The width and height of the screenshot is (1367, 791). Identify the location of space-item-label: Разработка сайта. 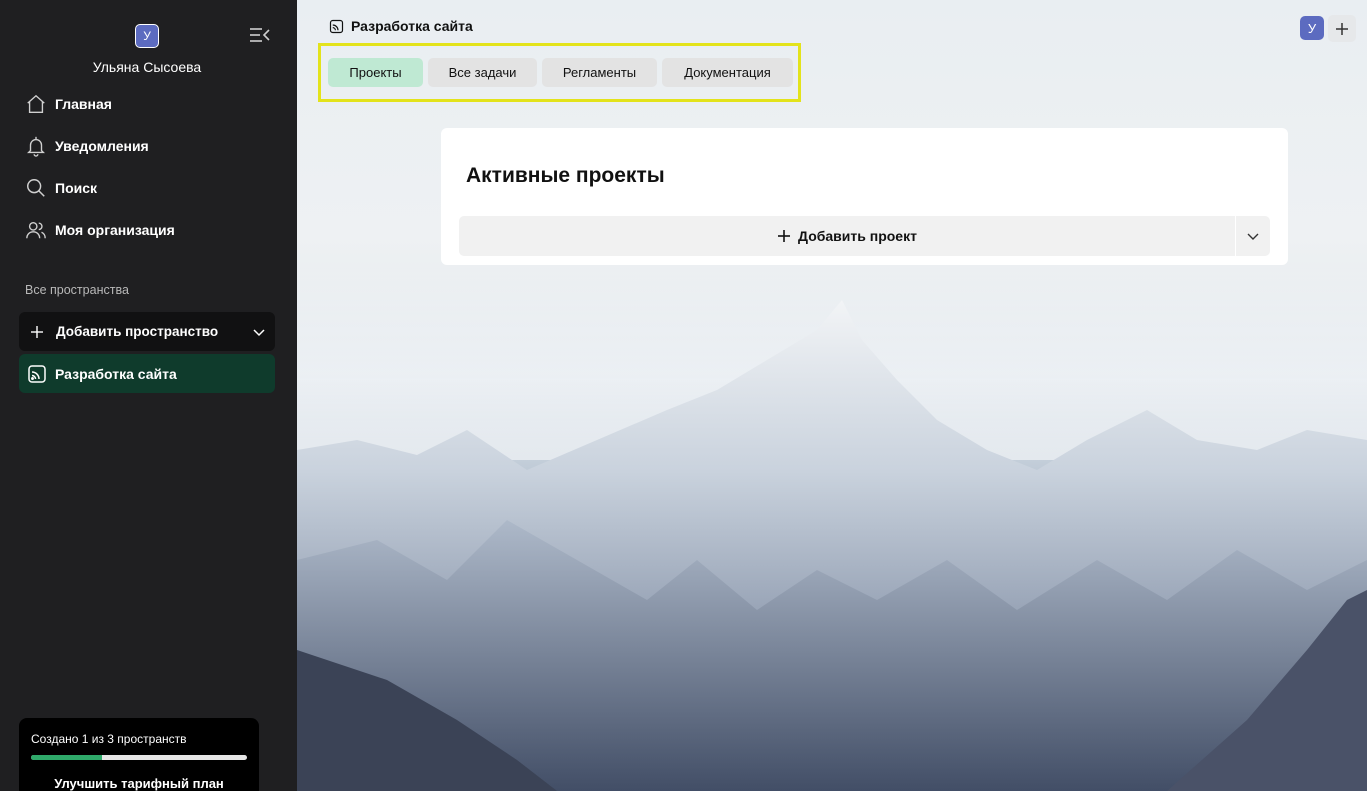
(116, 373).